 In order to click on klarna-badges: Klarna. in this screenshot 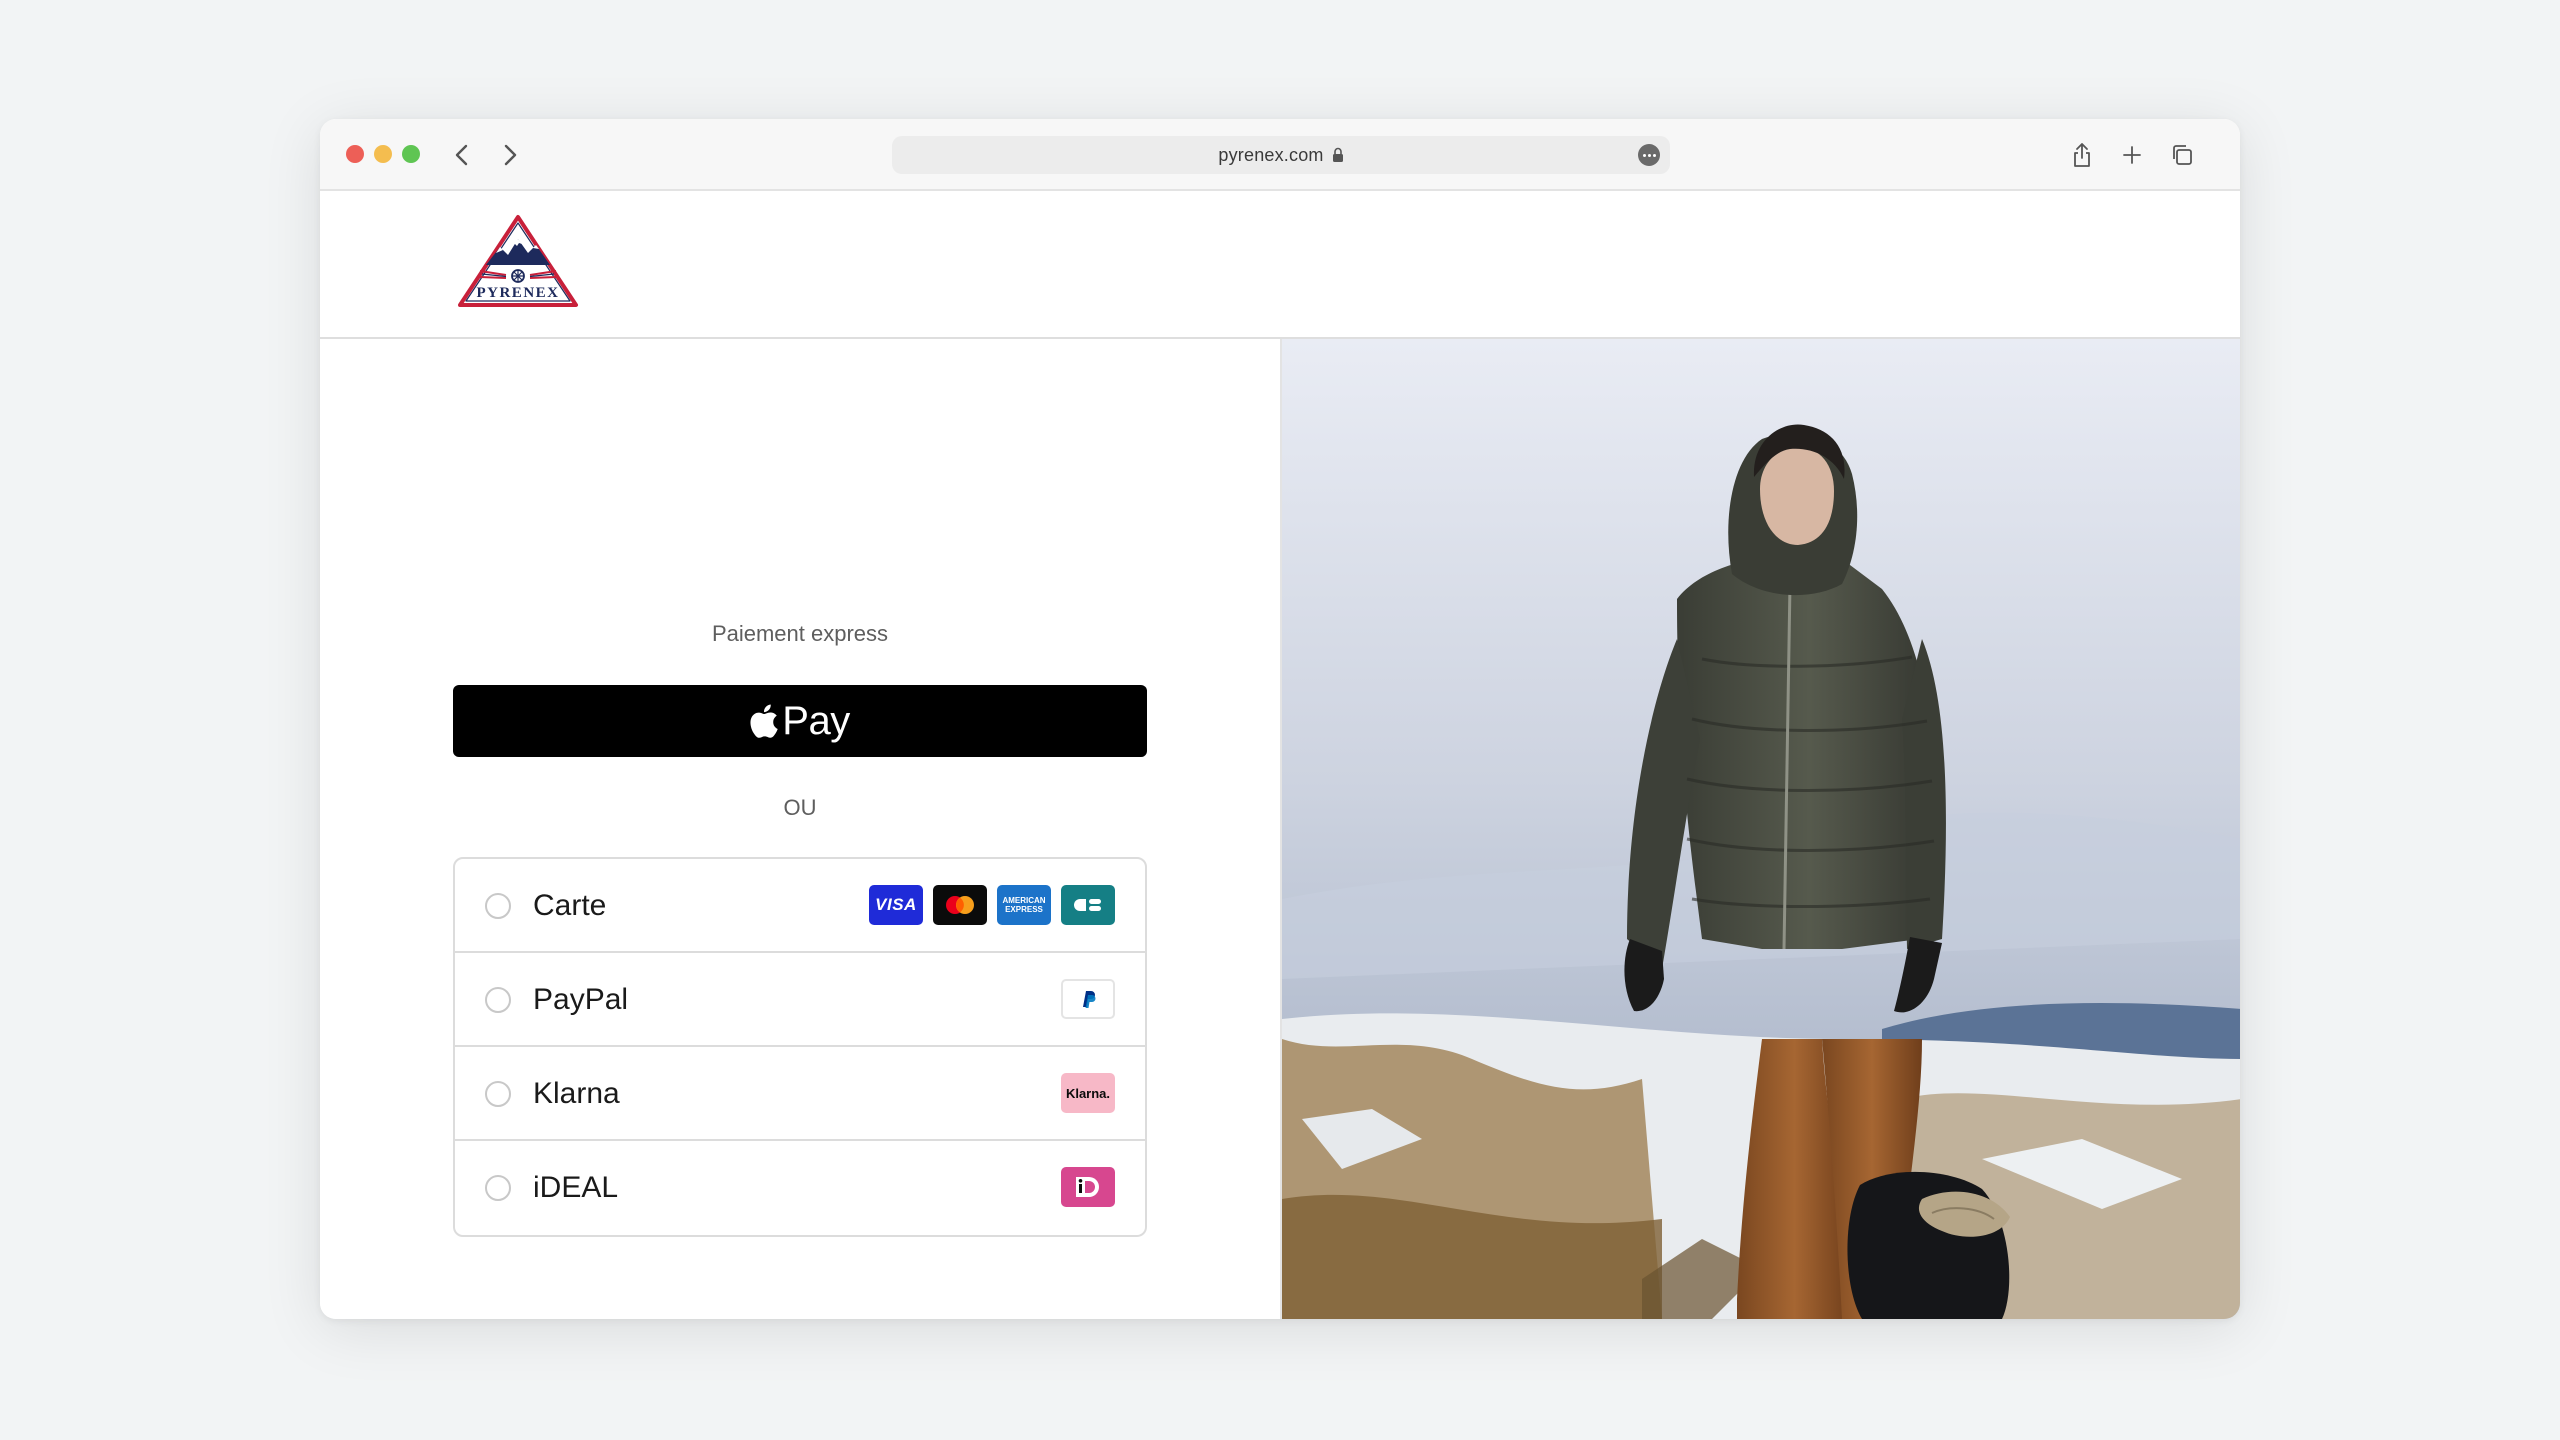, I will do `click(1088, 1093)`.